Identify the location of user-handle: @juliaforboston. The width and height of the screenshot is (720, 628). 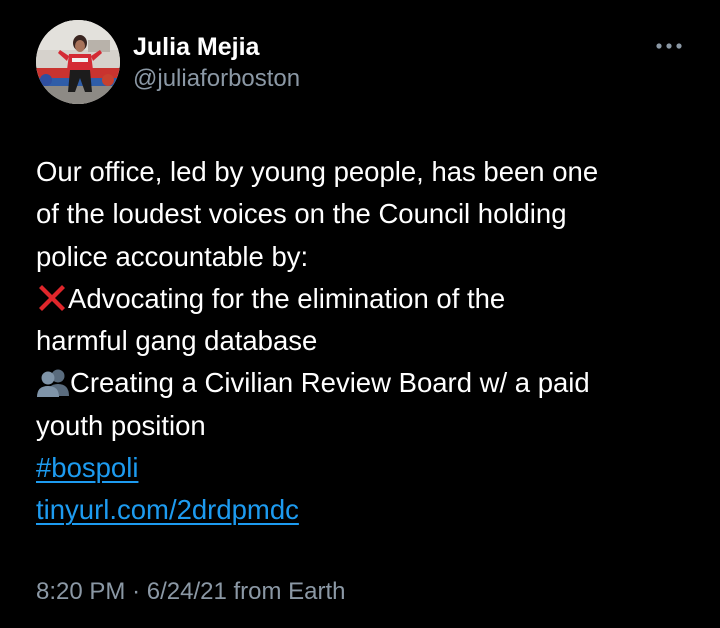
(216, 79).